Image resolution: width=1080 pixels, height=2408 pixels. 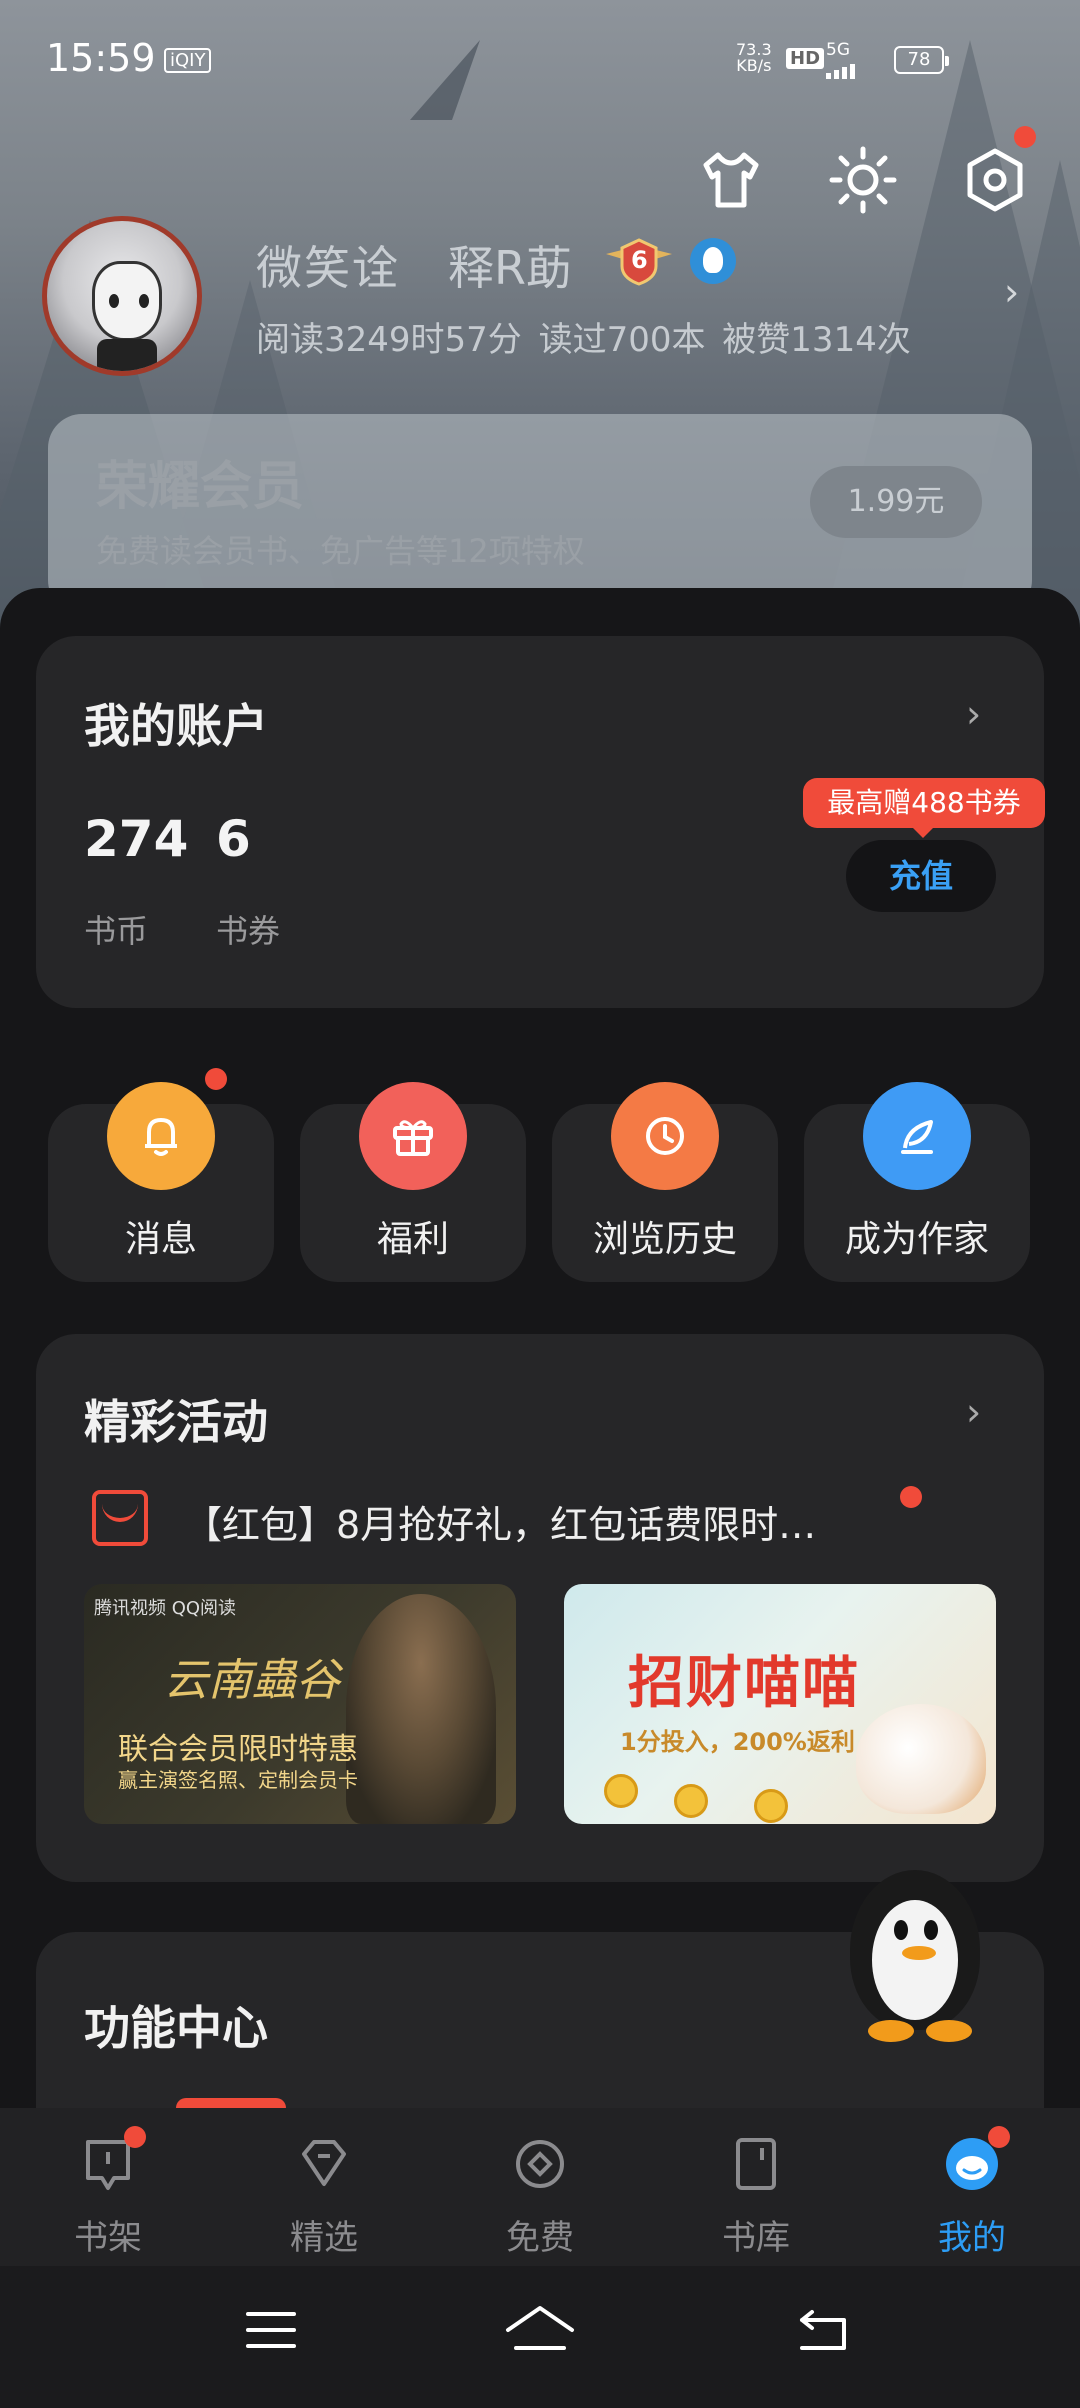 What do you see at coordinates (412, 1239) in the screenshot?
I see `tile-label-welfare: 福利` at bounding box center [412, 1239].